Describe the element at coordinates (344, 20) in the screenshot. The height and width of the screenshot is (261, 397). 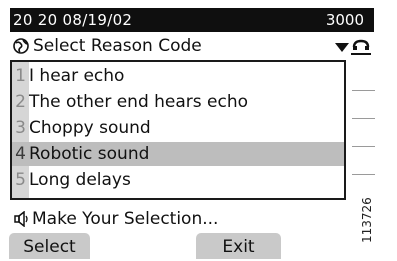
I see `status-extension: 3000` at that location.